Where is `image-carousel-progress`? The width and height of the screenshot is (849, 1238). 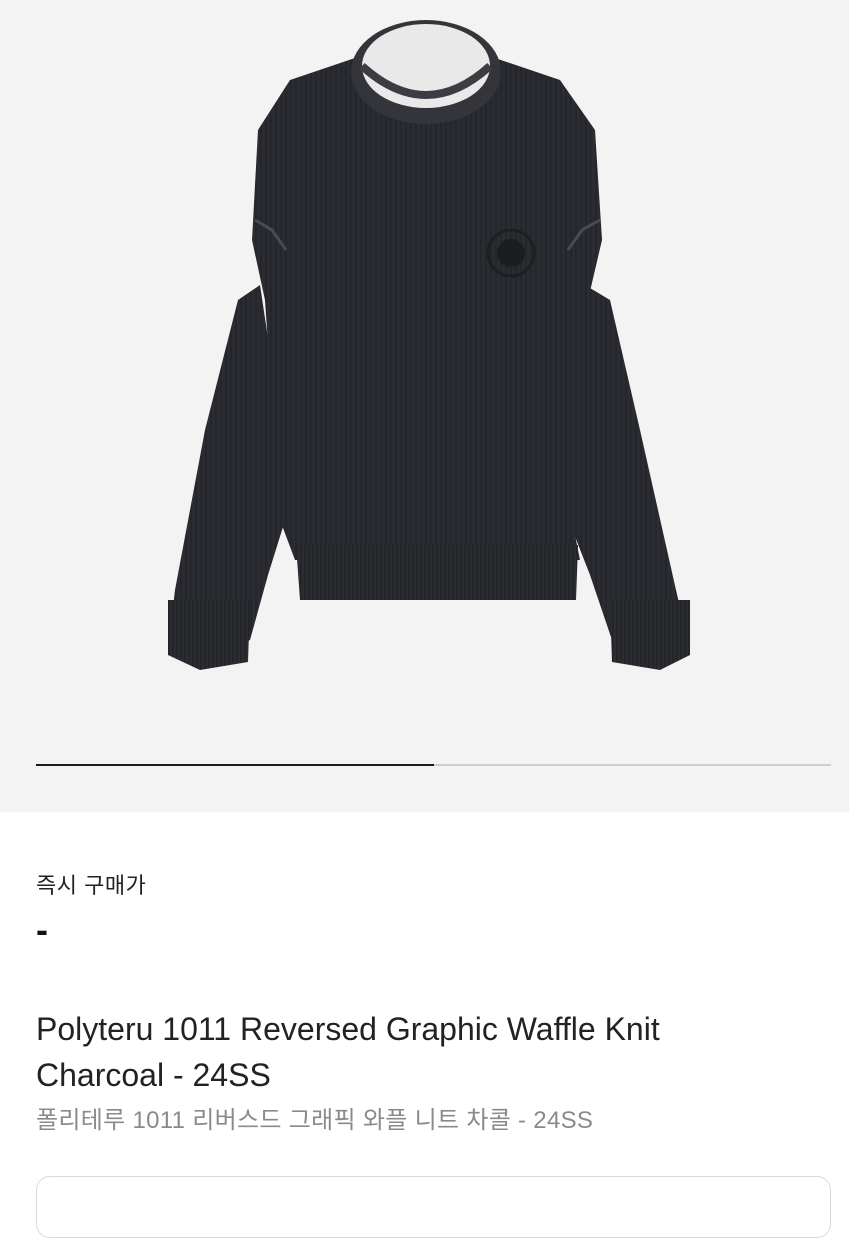 image-carousel-progress is located at coordinates (433, 765).